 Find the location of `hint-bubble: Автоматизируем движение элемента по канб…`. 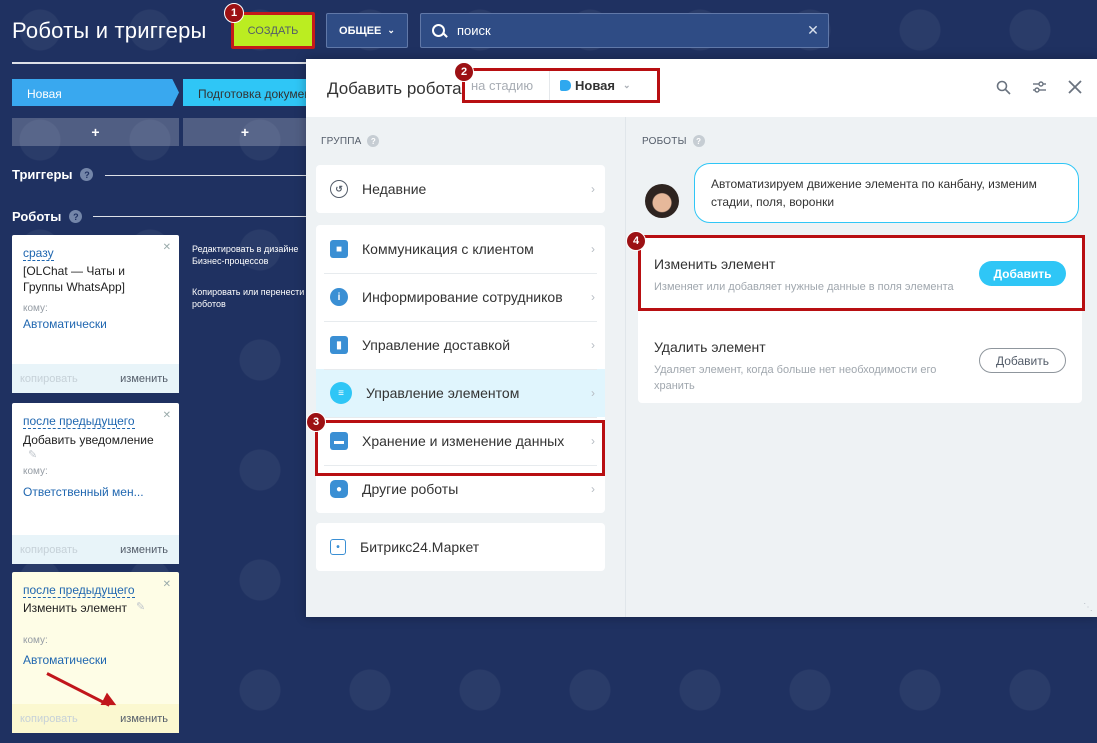

hint-bubble: Автоматизируем движение элемента по канб… is located at coordinates (886, 193).